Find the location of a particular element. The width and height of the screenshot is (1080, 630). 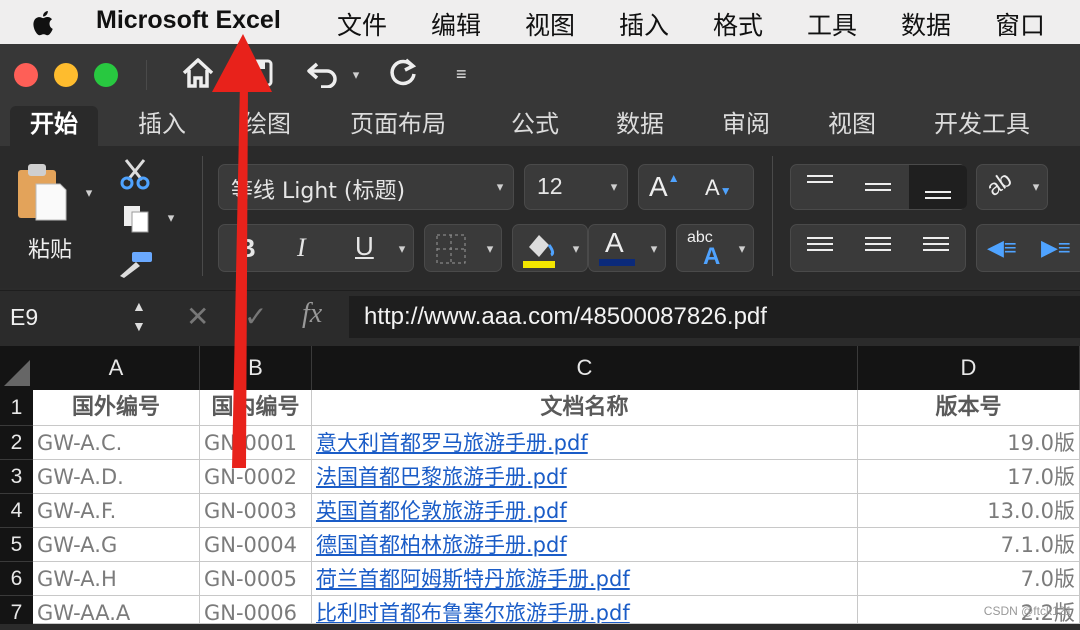

format-painter-icon is located at coordinates (136, 264).